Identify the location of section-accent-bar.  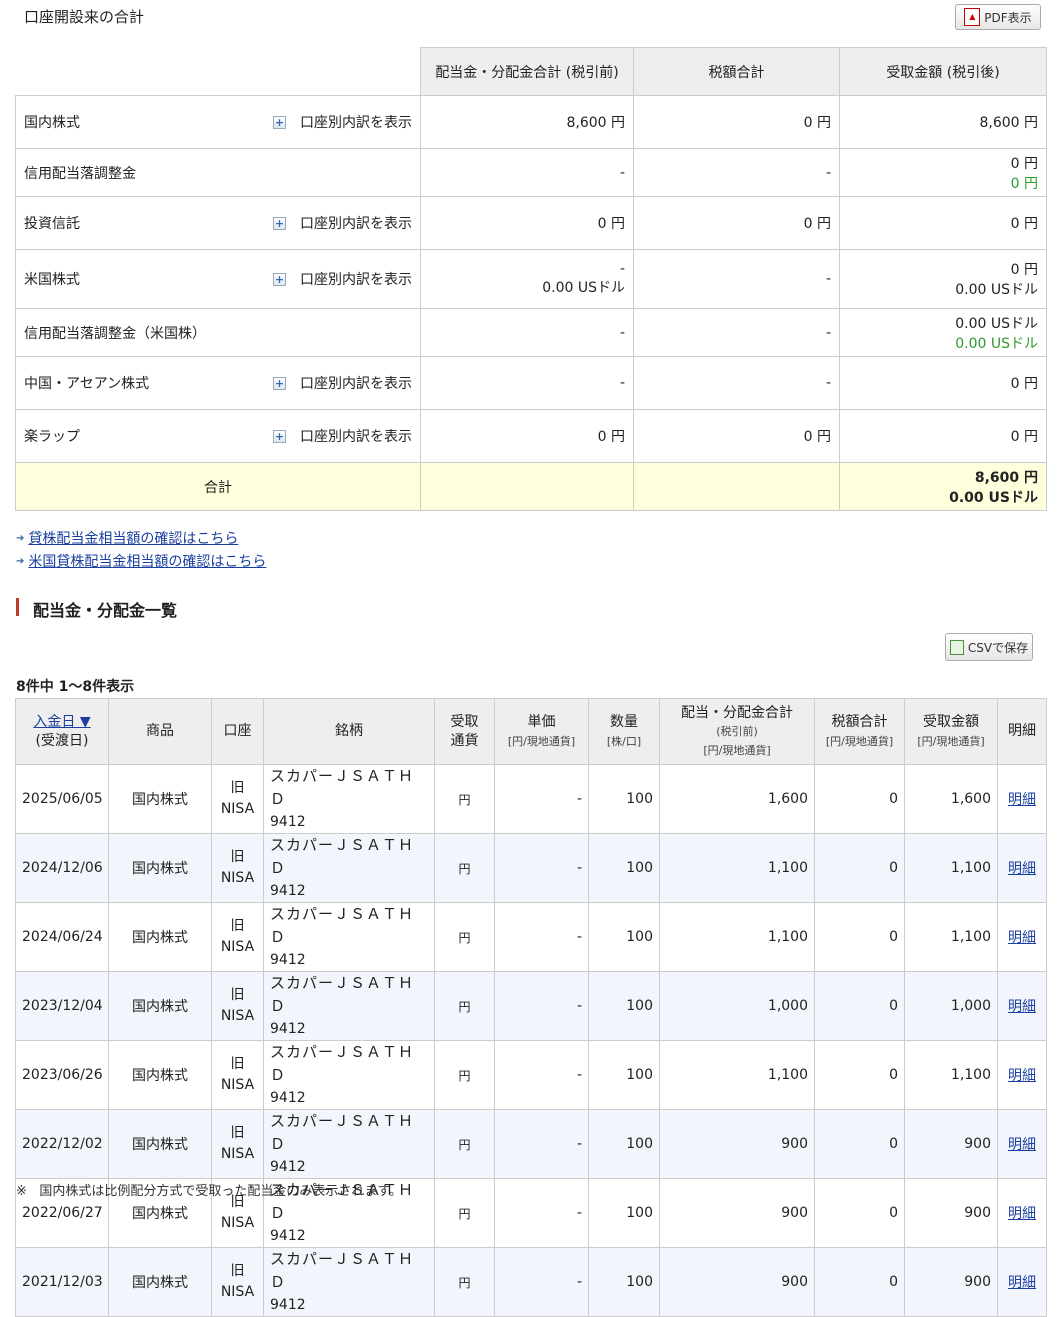
(17, 607).